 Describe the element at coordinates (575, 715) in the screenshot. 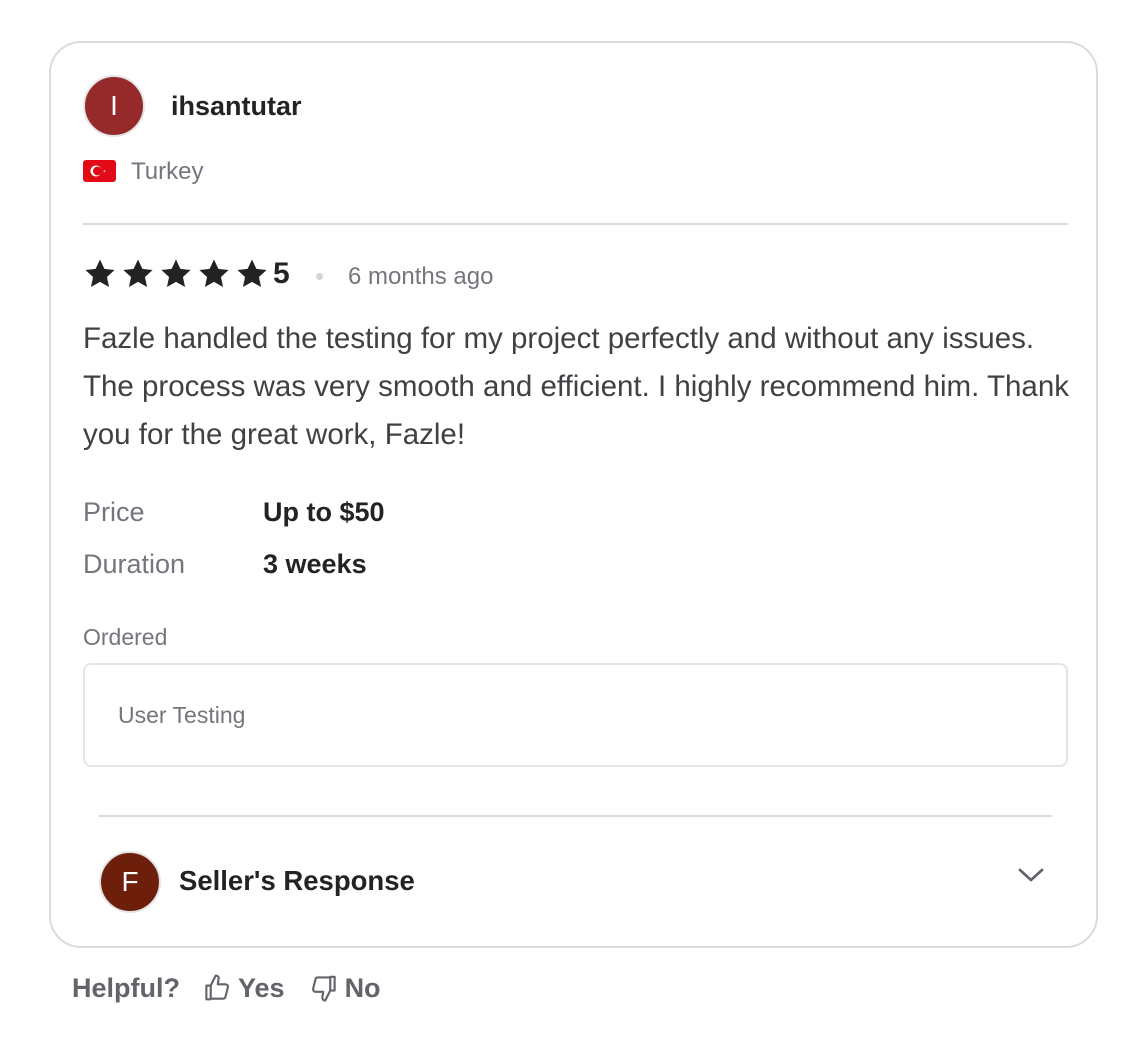

I see `ordered-gig-box: User Testing` at that location.